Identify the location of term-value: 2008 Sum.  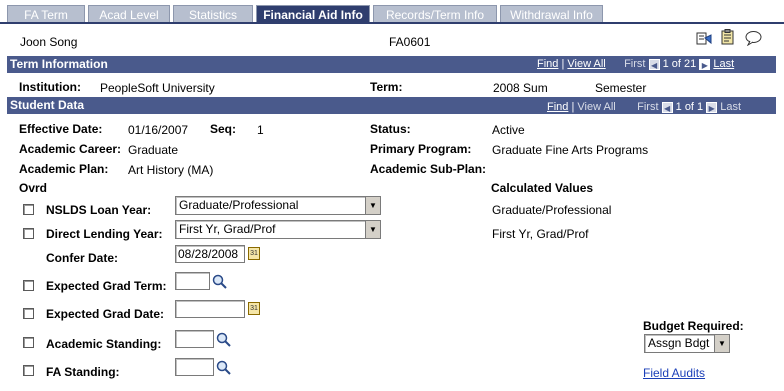
(520, 88).